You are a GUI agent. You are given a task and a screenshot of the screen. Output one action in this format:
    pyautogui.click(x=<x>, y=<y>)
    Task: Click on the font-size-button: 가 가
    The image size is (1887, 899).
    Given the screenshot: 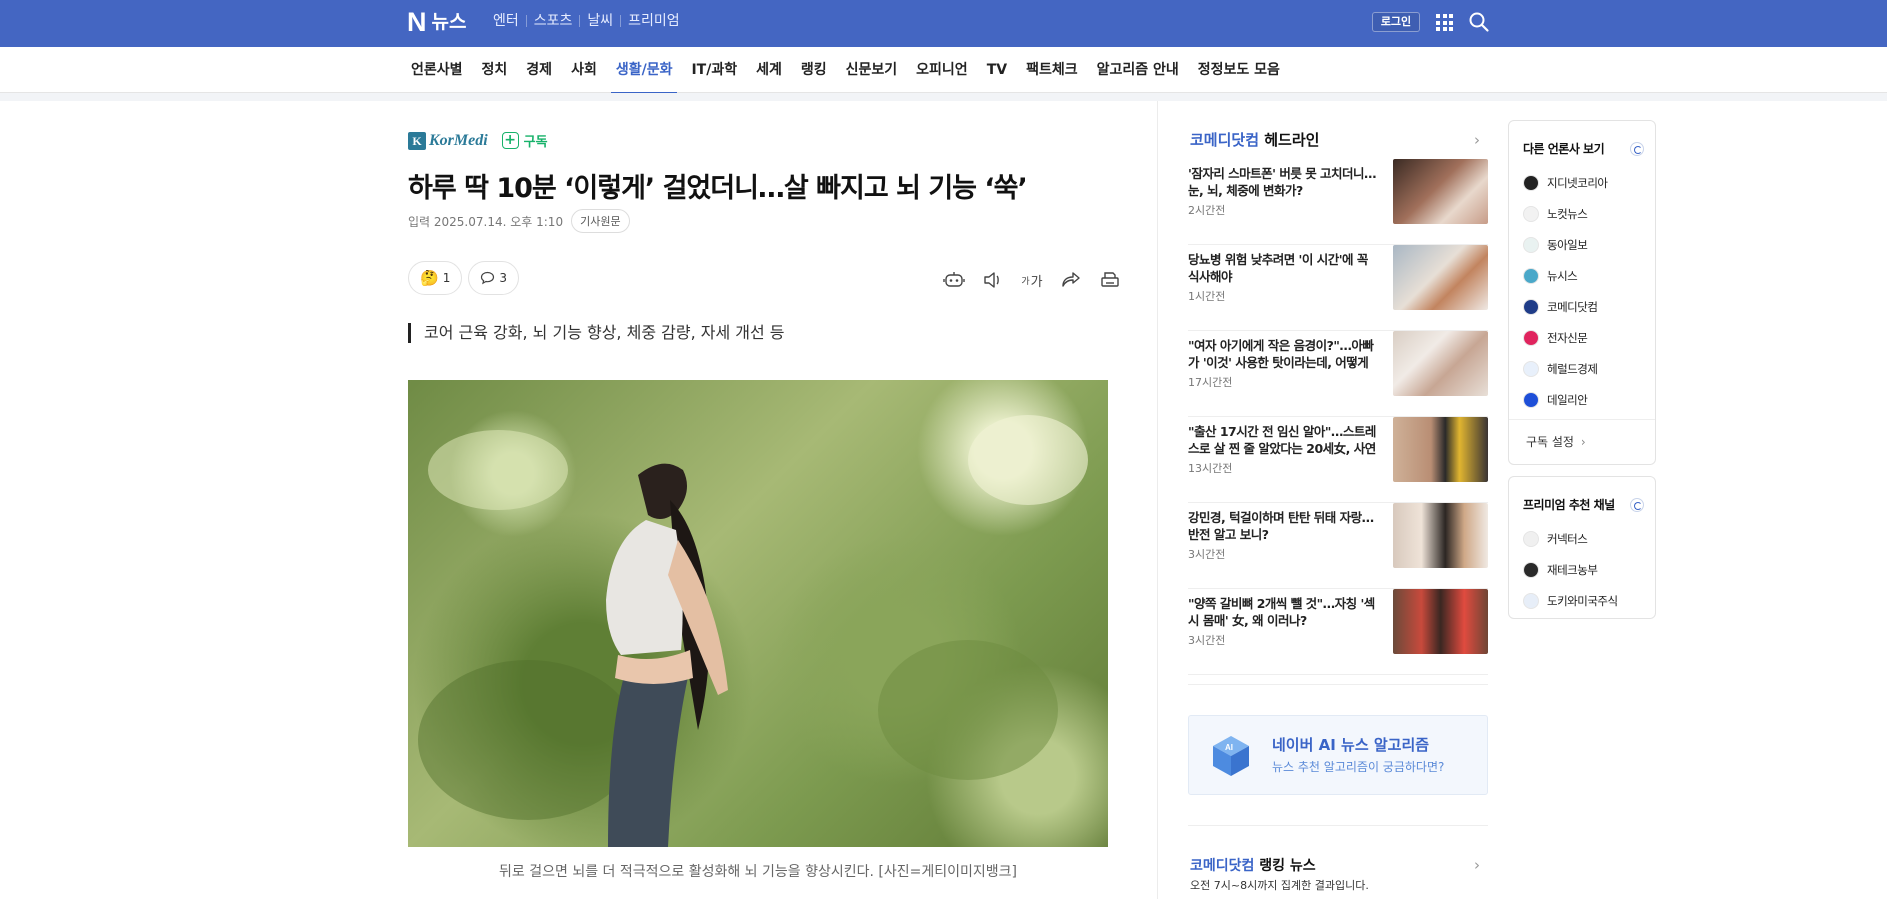 What is the action you would take?
    pyautogui.click(x=1032, y=280)
    